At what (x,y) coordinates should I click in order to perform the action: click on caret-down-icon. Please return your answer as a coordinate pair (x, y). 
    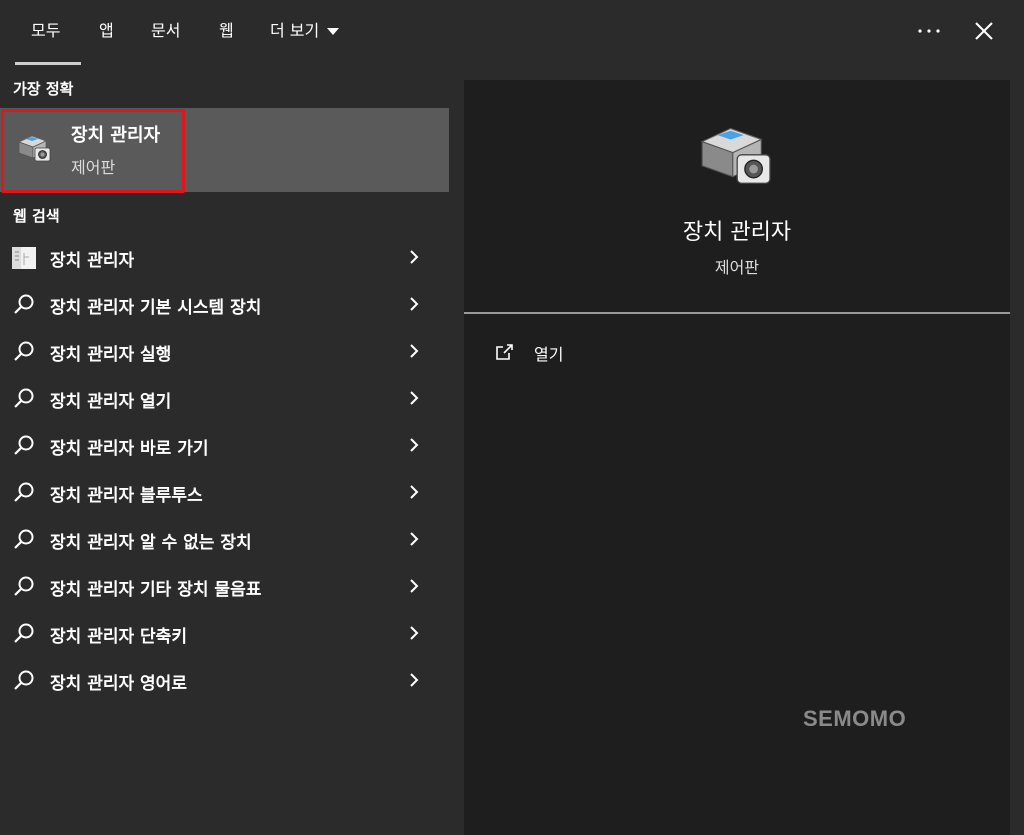
    Looking at the image, I should click on (333, 31).